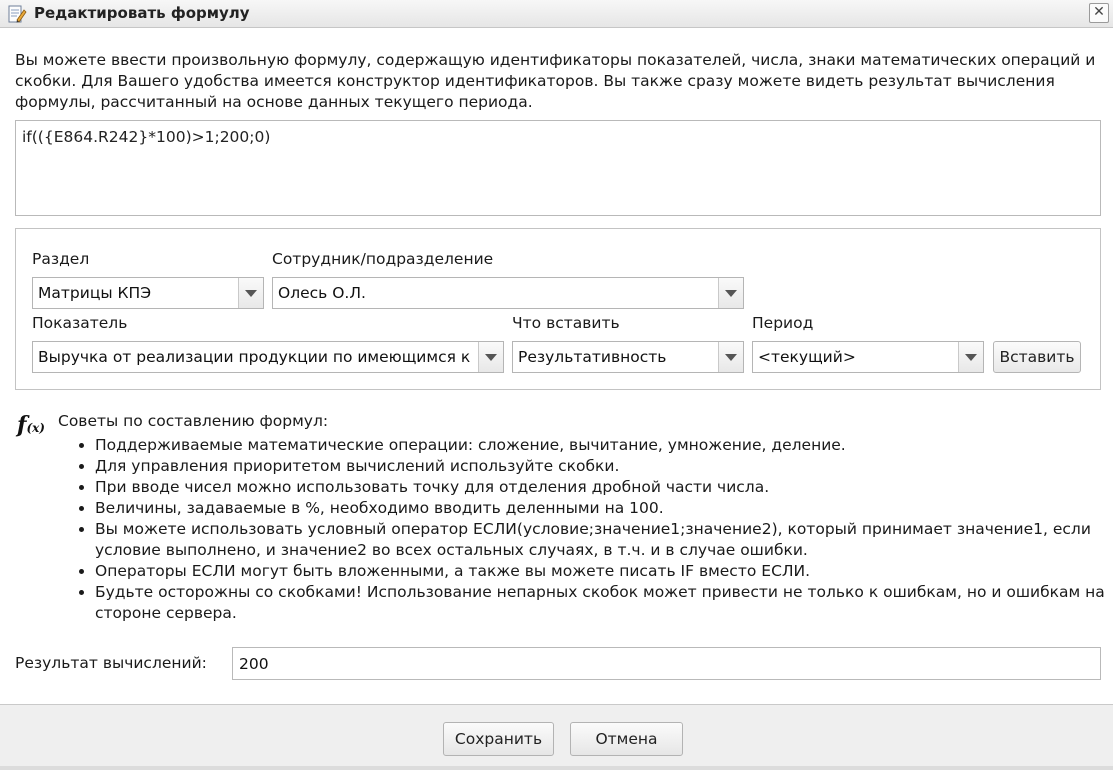 The width and height of the screenshot is (1113, 770). Describe the element at coordinates (17, 14) in the screenshot. I see `edit-document-icon` at that location.